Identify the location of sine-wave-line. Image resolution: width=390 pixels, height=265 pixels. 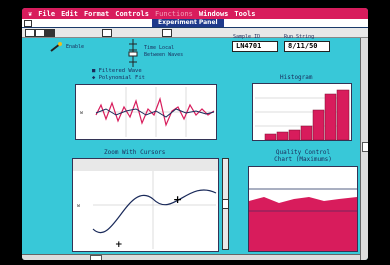
(154, 211).